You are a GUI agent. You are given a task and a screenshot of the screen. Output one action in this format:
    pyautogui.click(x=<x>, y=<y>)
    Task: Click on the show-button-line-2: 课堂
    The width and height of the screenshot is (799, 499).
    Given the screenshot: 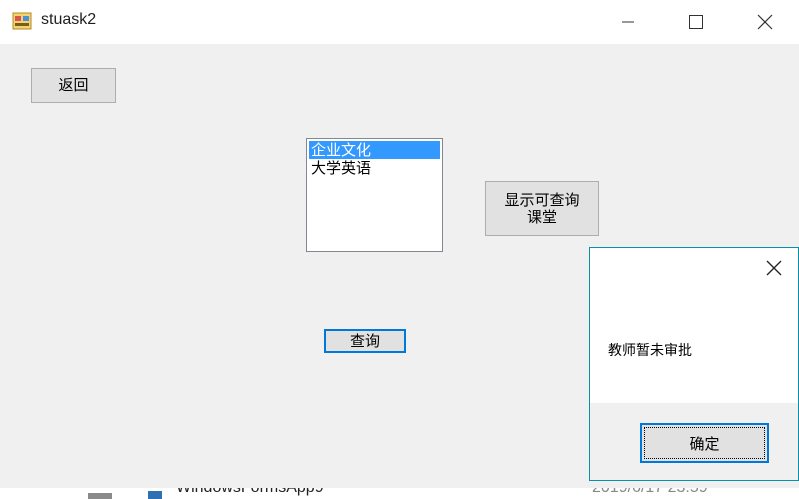 What is the action you would take?
    pyautogui.click(x=541, y=216)
    